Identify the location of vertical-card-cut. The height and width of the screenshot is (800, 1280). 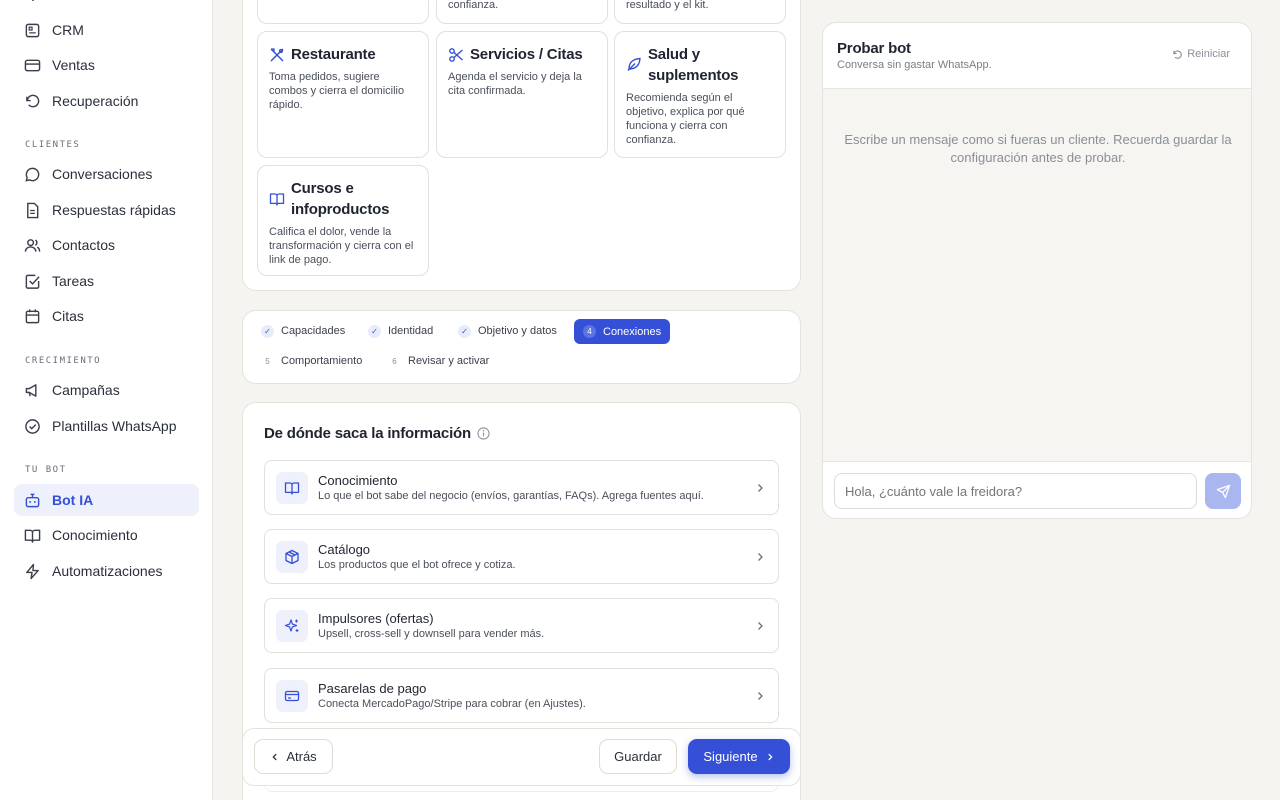
(343, 12).